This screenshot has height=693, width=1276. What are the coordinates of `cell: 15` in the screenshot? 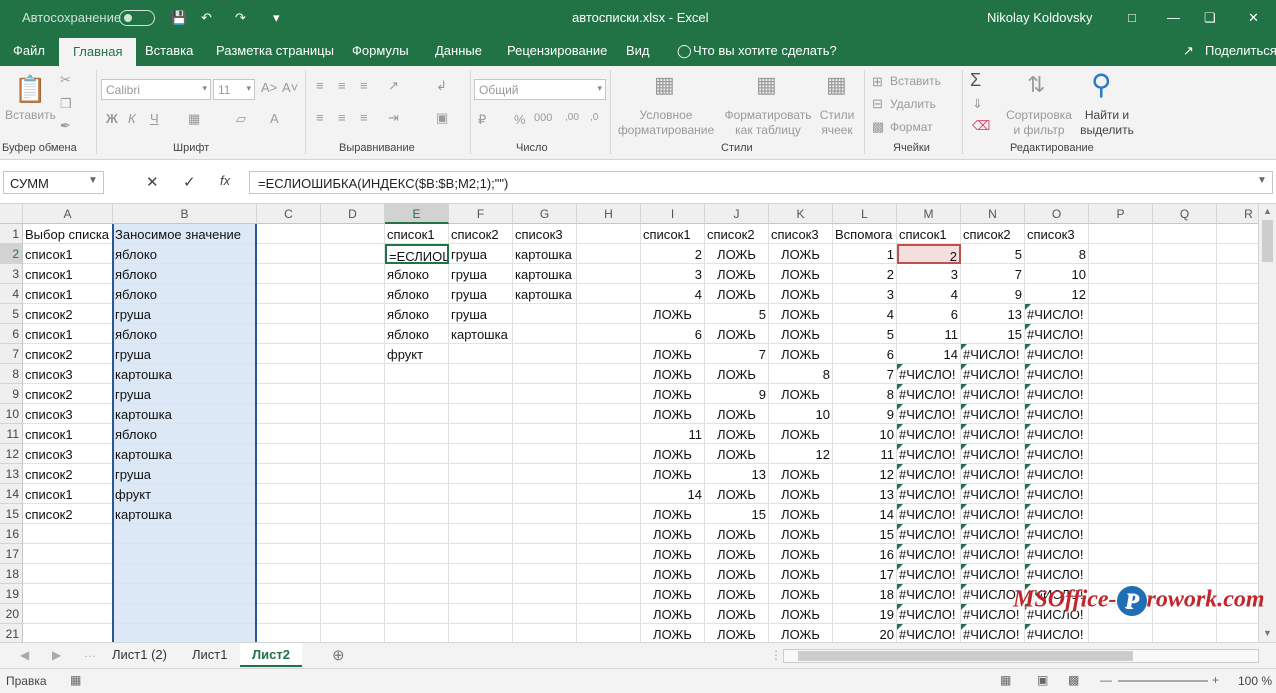 It's located at (737, 514).